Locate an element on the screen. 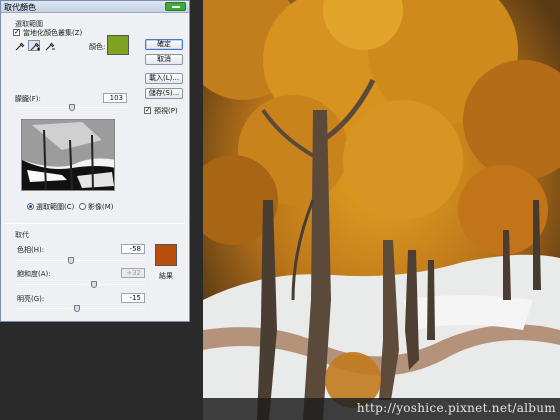 This screenshot has height=420, width=560. result-color-swatch is located at coordinates (166, 255).